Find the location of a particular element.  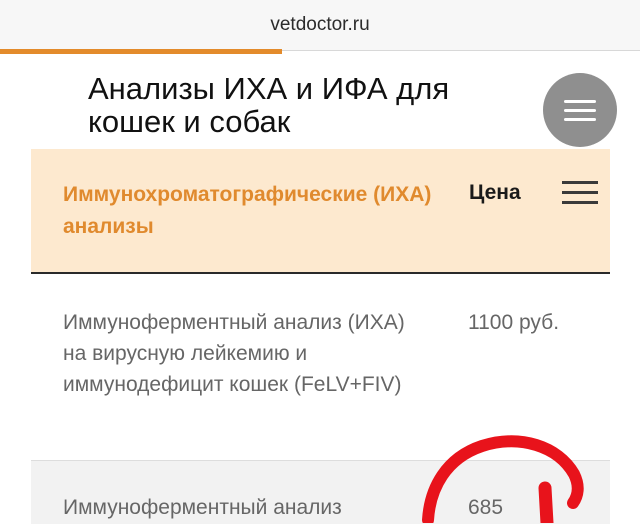

page-title: Анализы ИХА и ИФА для кошек и собак is located at coordinates (269, 105).